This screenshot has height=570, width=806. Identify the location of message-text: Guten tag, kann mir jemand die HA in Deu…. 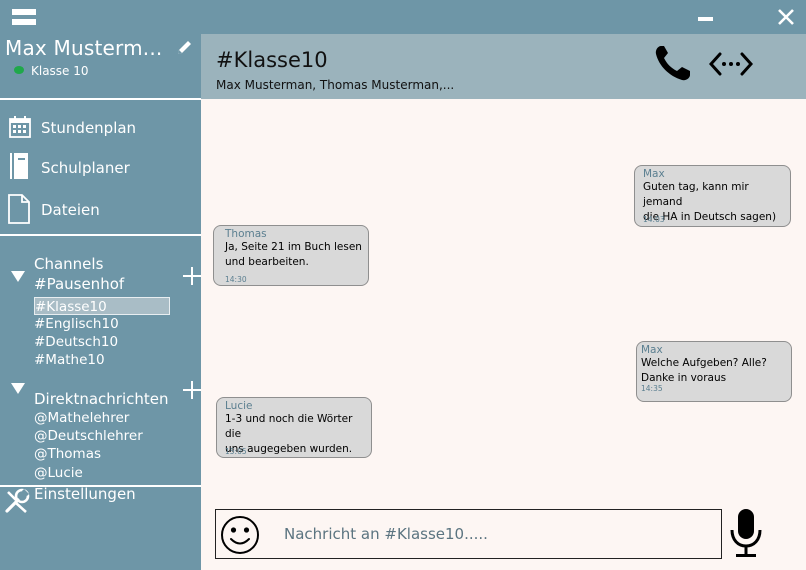
(710, 202).